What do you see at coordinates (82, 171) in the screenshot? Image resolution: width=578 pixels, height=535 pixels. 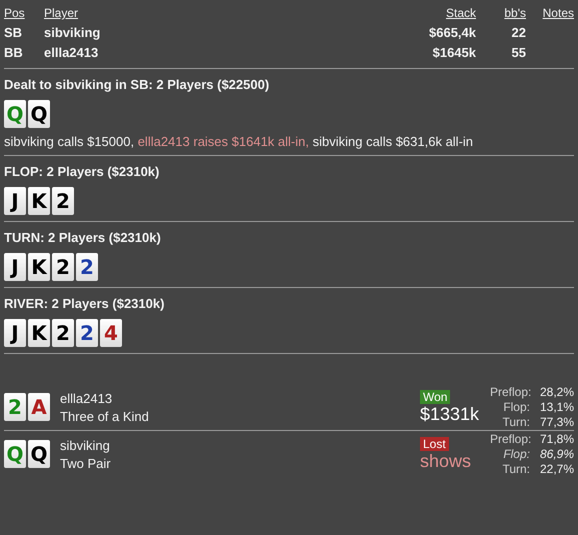 I see `street-title: FLOP: 2 Players ($2310k)` at bounding box center [82, 171].